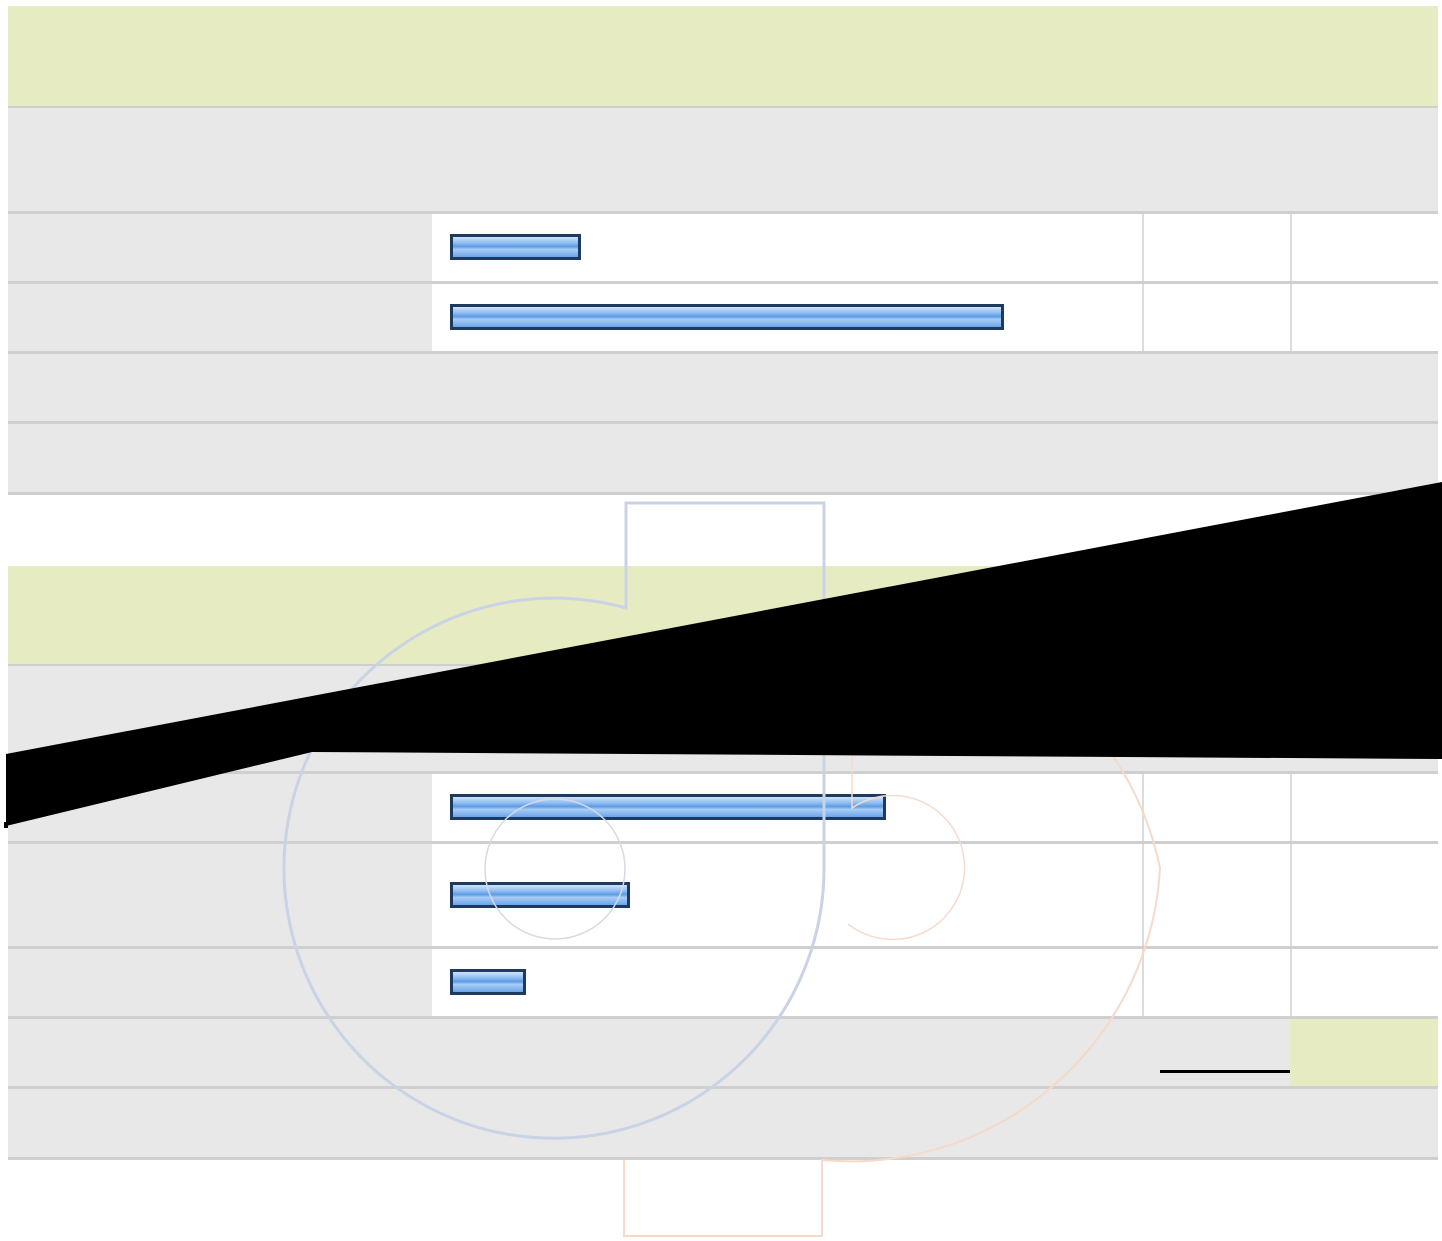  Describe the element at coordinates (723, 161) in the screenshot. I see `section-1-column-header` at that location.